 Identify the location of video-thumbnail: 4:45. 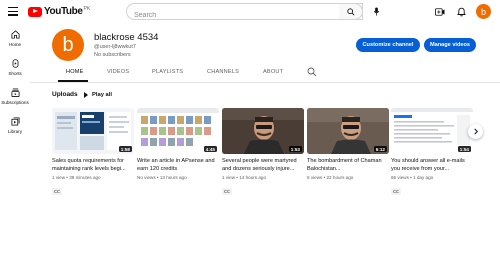
(178, 131).